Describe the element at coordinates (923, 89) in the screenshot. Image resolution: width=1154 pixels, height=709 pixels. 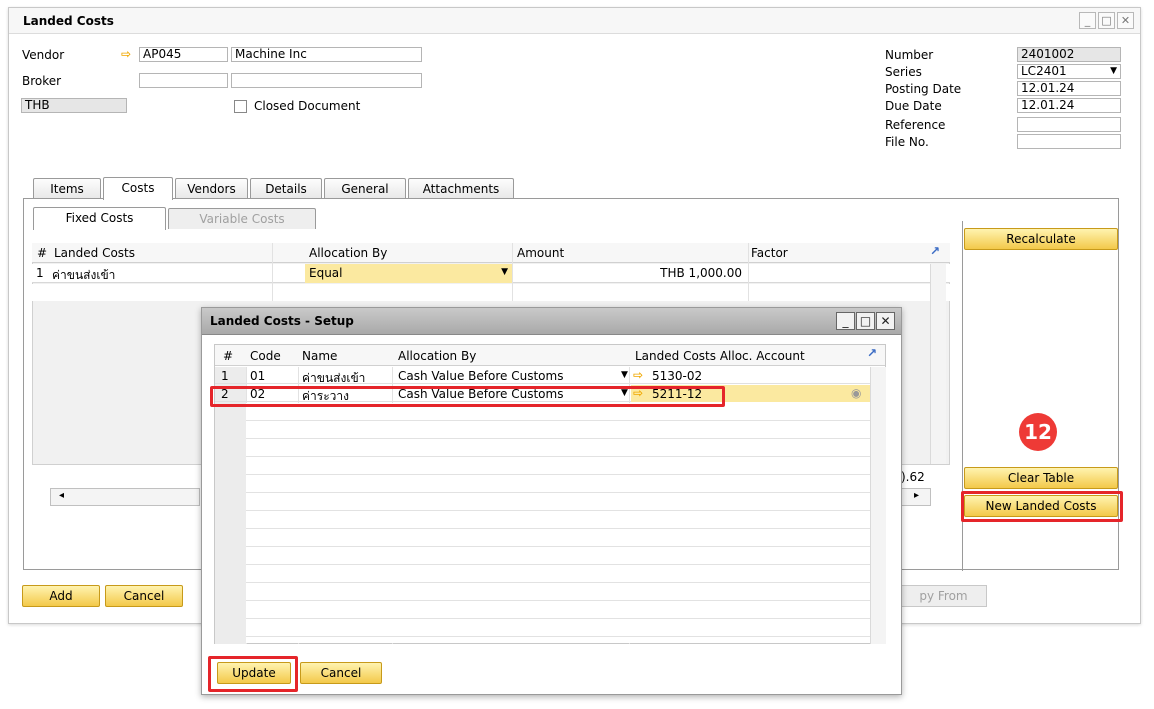
I see `posting-date-label: Posting Date` at that location.